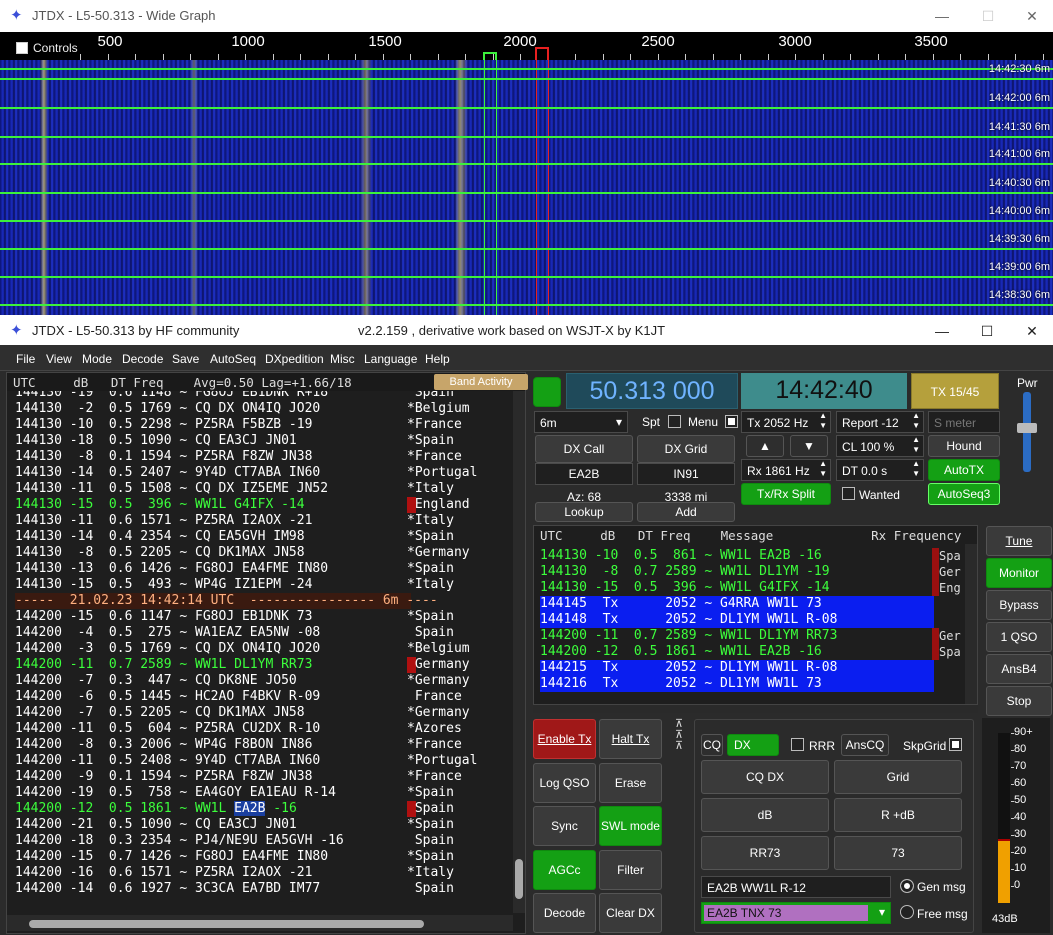 The image size is (1053, 935). What do you see at coordinates (481, 382) in the screenshot?
I see `band-activity-button: Band Activity` at bounding box center [481, 382].